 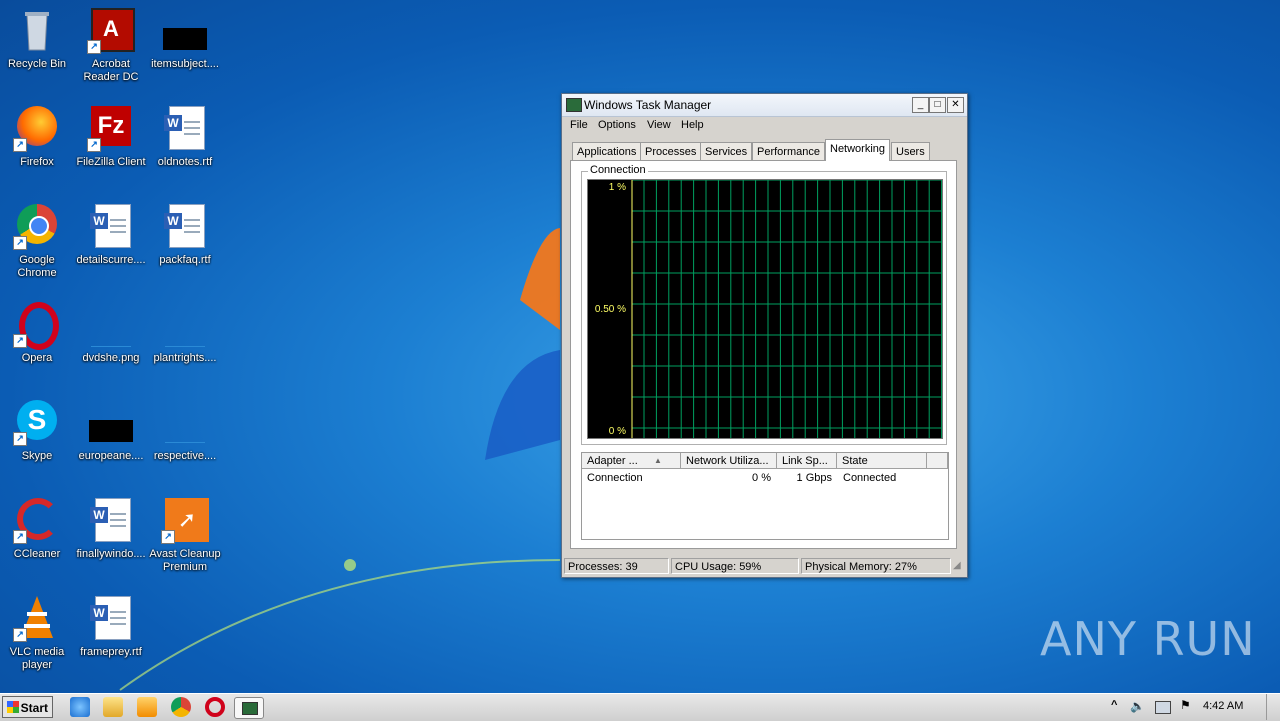 I want to click on desktop-icon-acrobat: A ↗ Acrobat Reader DC, so click(x=111, y=45).